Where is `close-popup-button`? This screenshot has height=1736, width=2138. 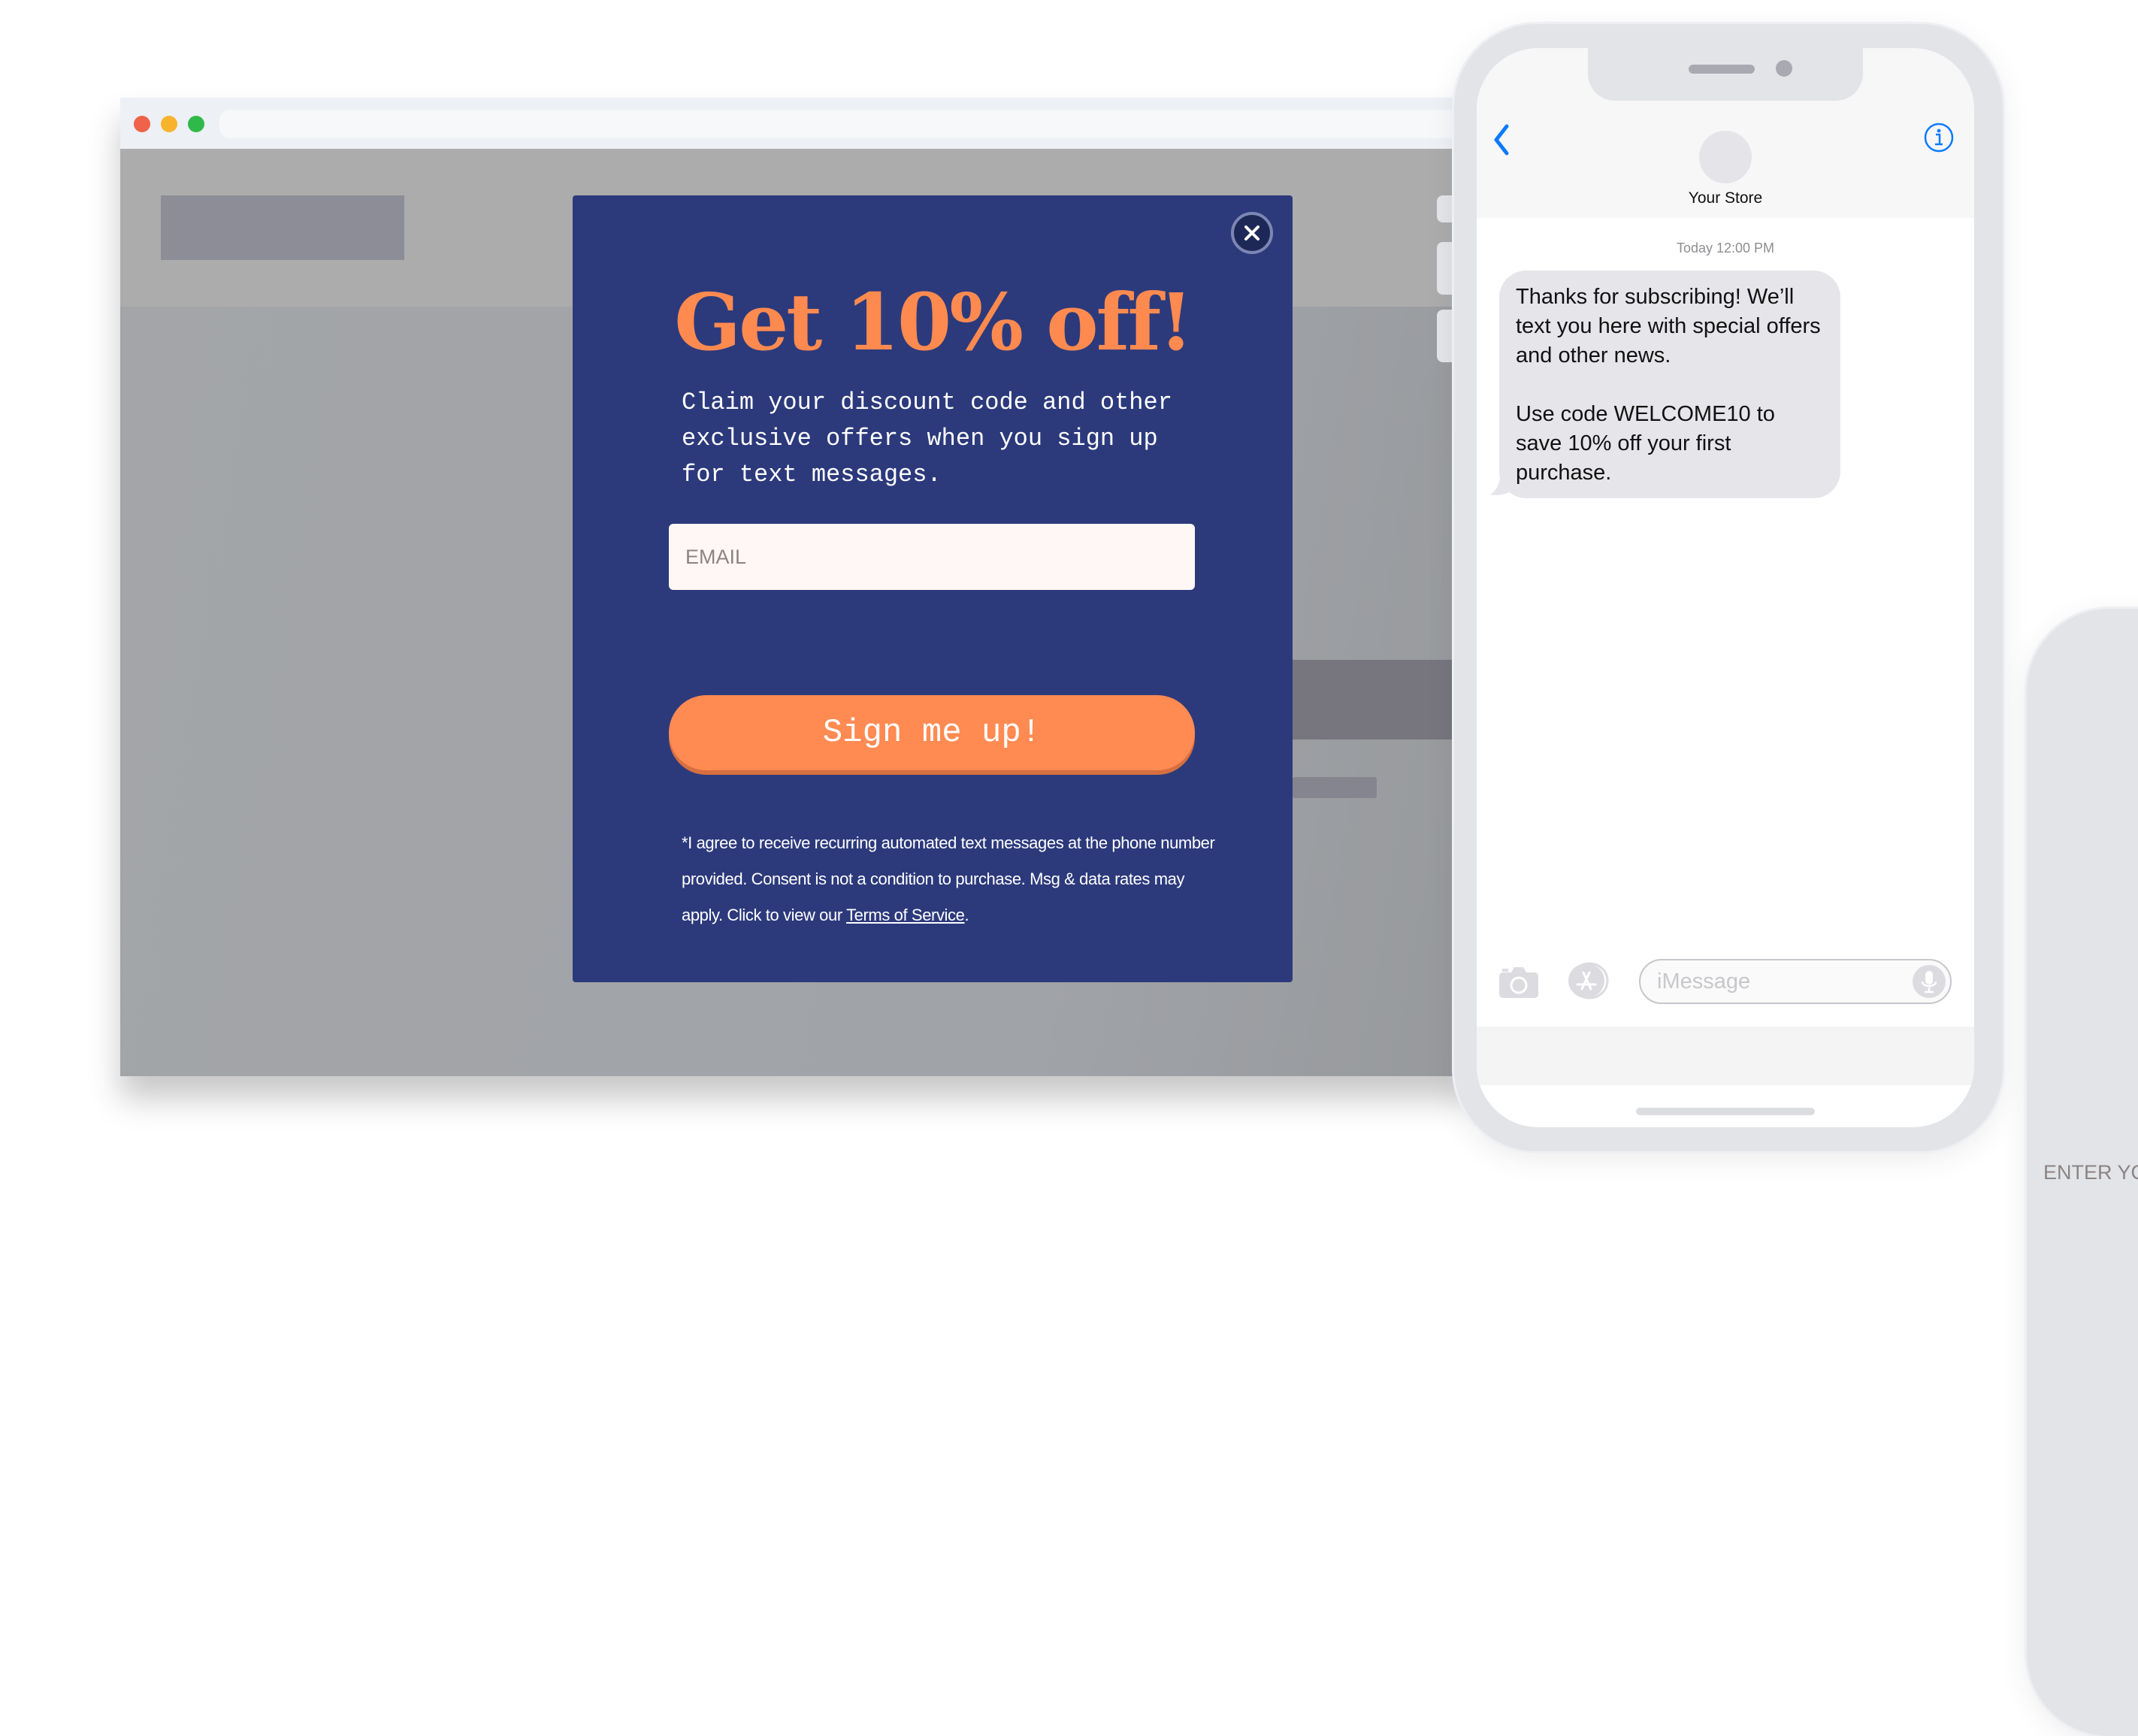
close-popup-button is located at coordinates (1252, 233).